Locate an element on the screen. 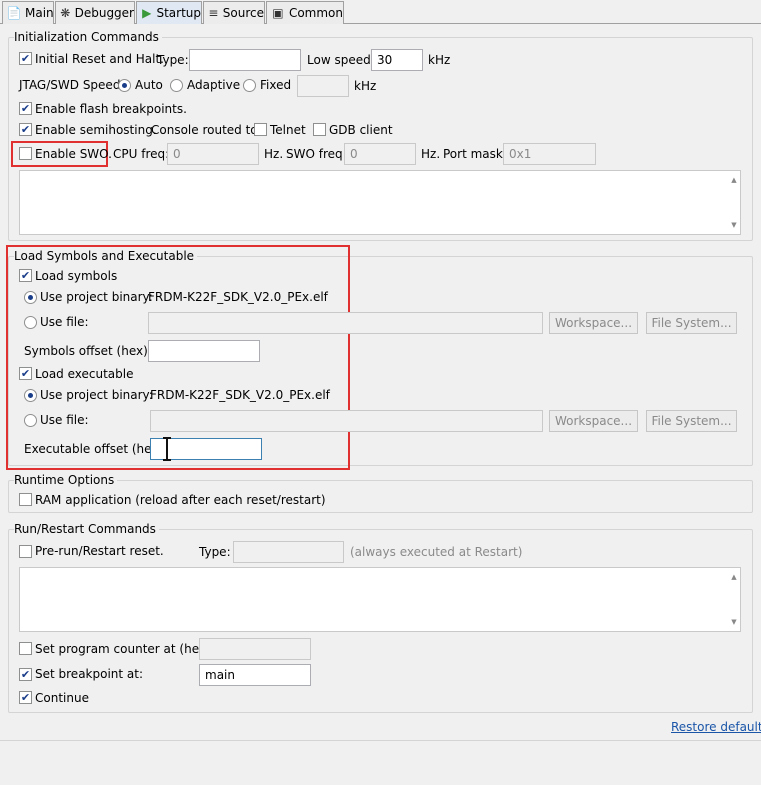 Image resolution: width=761 pixels, height=785 pixels. continue-checkbox: ✔ is located at coordinates (25, 697).